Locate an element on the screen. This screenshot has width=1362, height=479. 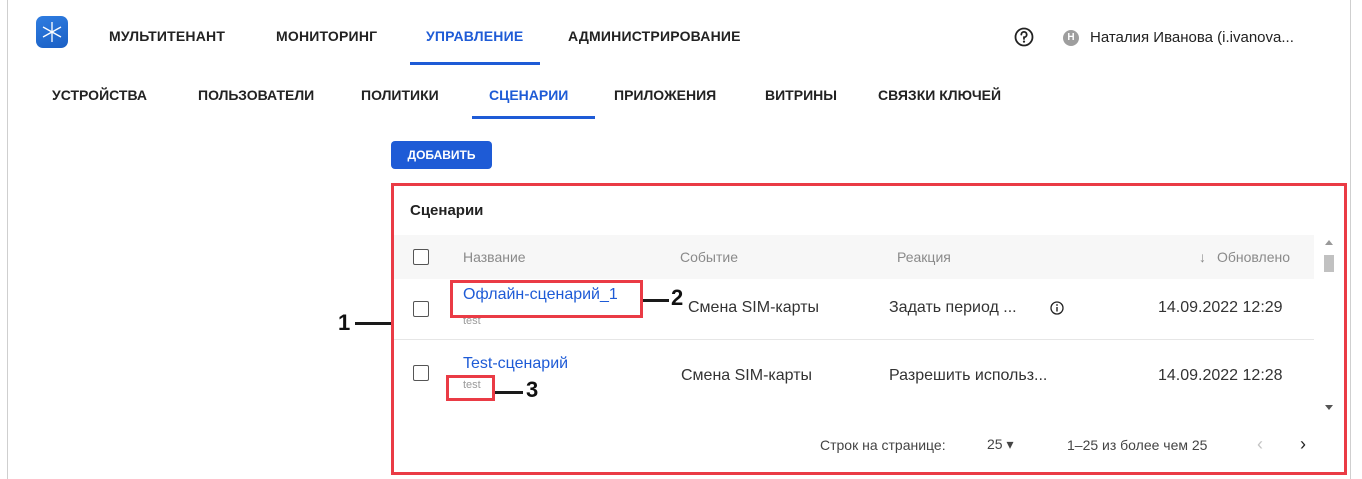
window-right-border is located at coordinates (1350, 239).